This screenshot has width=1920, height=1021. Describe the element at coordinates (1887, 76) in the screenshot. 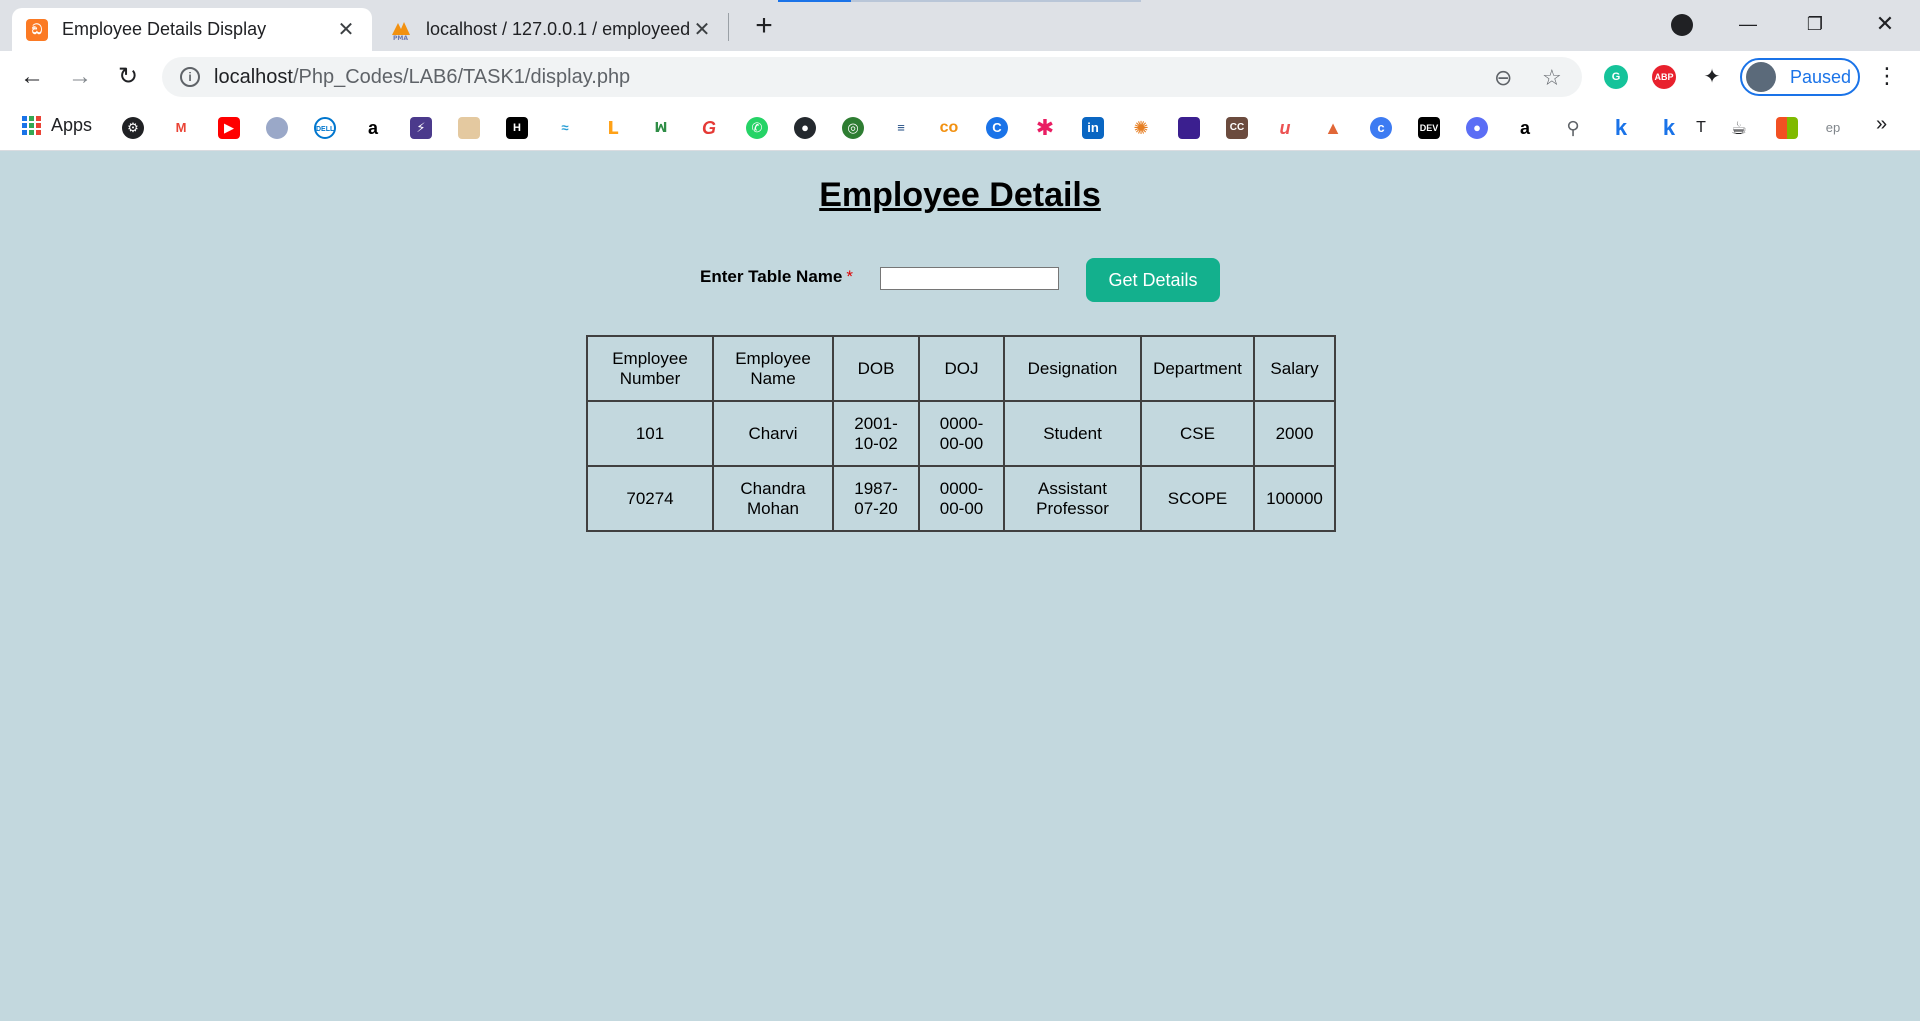

I see `menu-icon: ⋮` at that location.